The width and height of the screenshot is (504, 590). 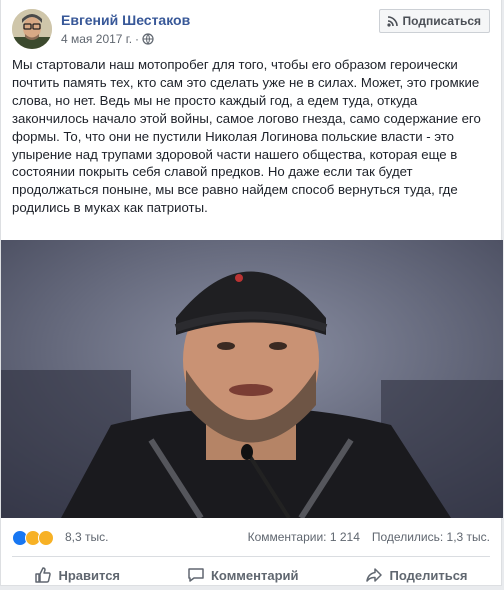 What do you see at coordinates (96, 39) in the screenshot?
I see `post-date: 4 мая 2017 г.` at bounding box center [96, 39].